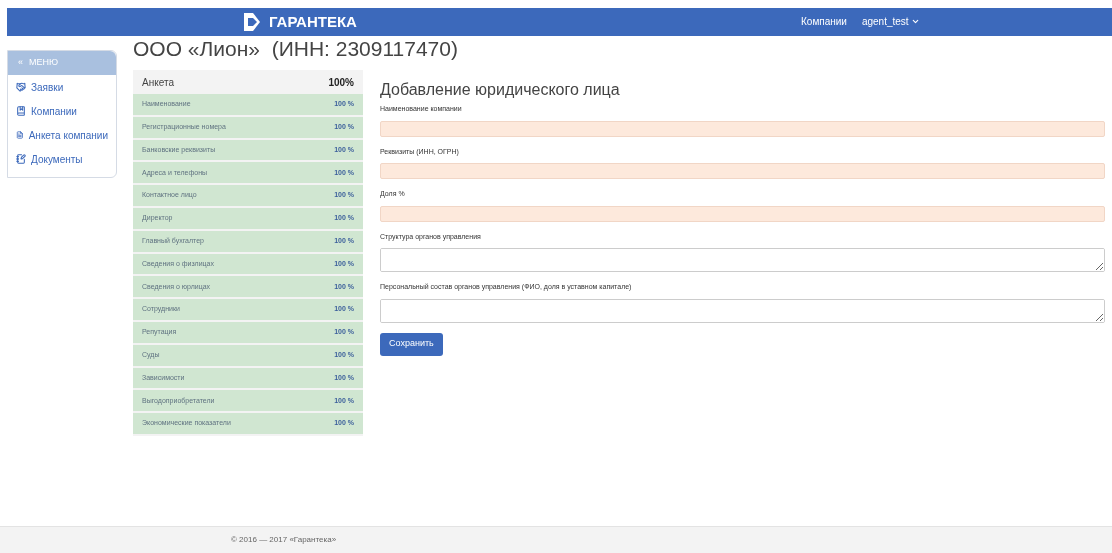 The image size is (1112, 553). Describe the element at coordinates (341, 82) in the screenshot. I see `total-percent: 100%` at that location.